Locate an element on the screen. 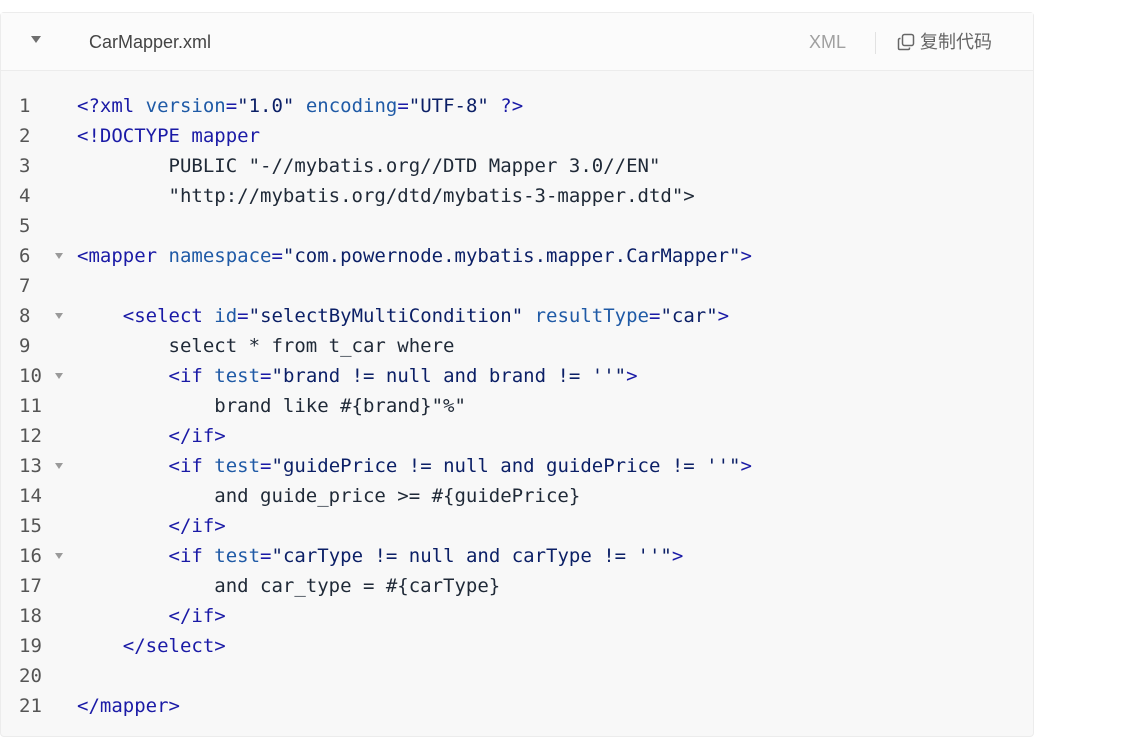  line-code: <?xml version="1.0" encoding="UTF-8" ?> is located at coordinates (300, 106).